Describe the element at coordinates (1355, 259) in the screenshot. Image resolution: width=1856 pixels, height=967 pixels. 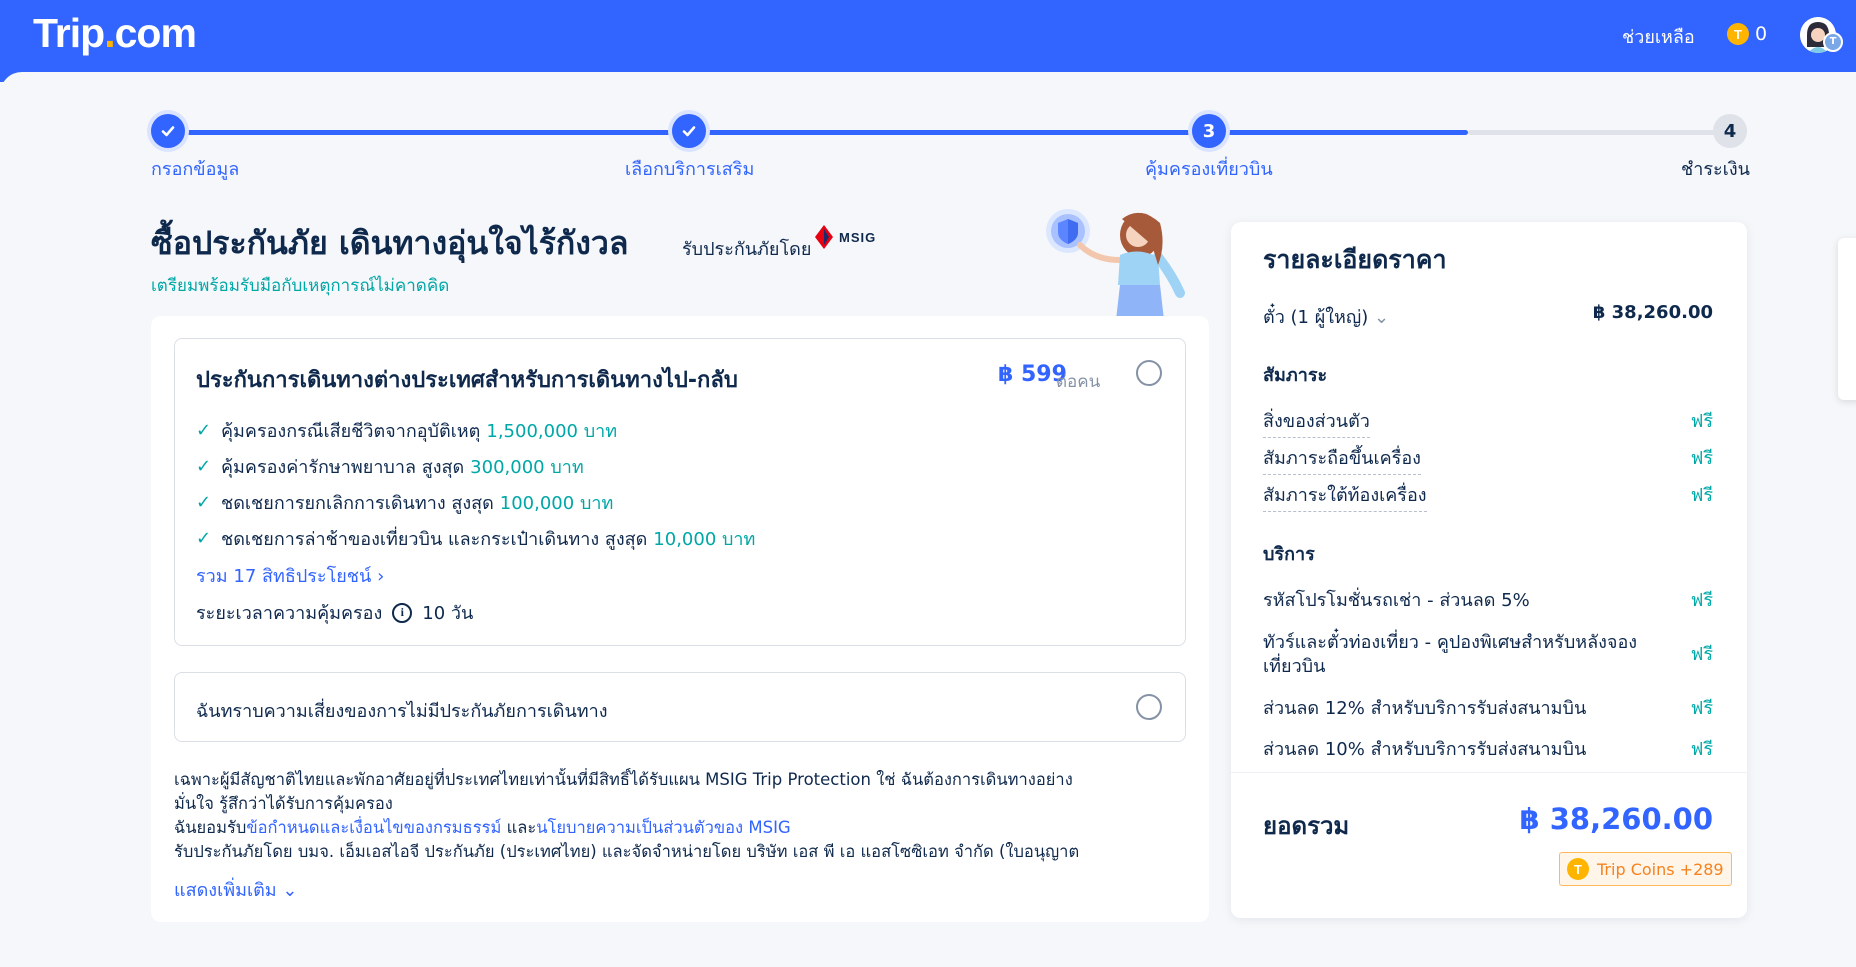
I see `price-details-title: รายละเอียดราคา` at that location.